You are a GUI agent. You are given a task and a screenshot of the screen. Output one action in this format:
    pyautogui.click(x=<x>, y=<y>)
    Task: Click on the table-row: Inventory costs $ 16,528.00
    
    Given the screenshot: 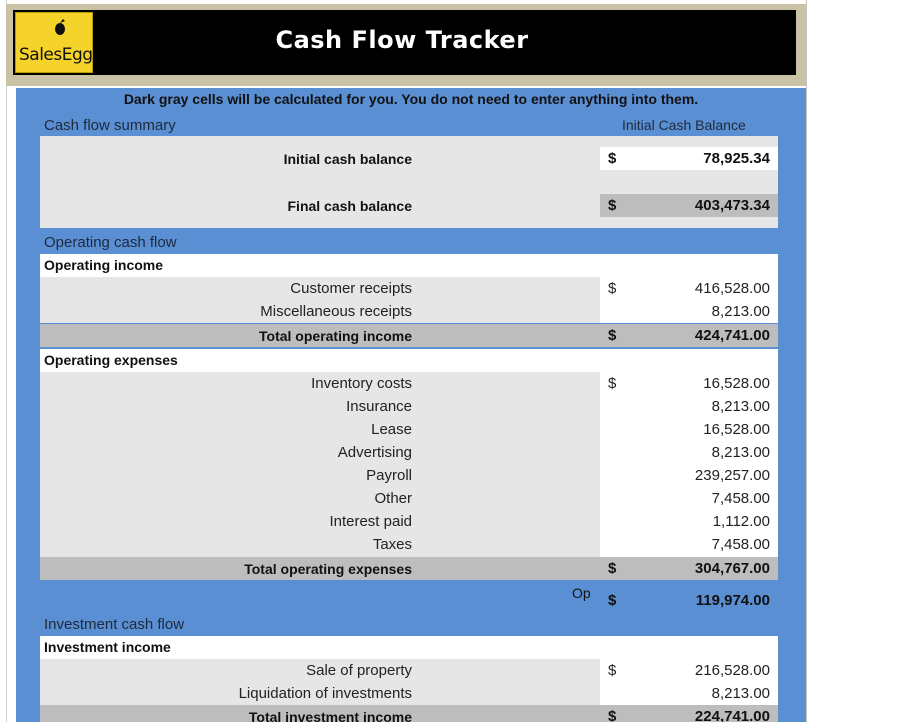 What is the action you would take?
    pyautogui.click(x=409, y=383)
    